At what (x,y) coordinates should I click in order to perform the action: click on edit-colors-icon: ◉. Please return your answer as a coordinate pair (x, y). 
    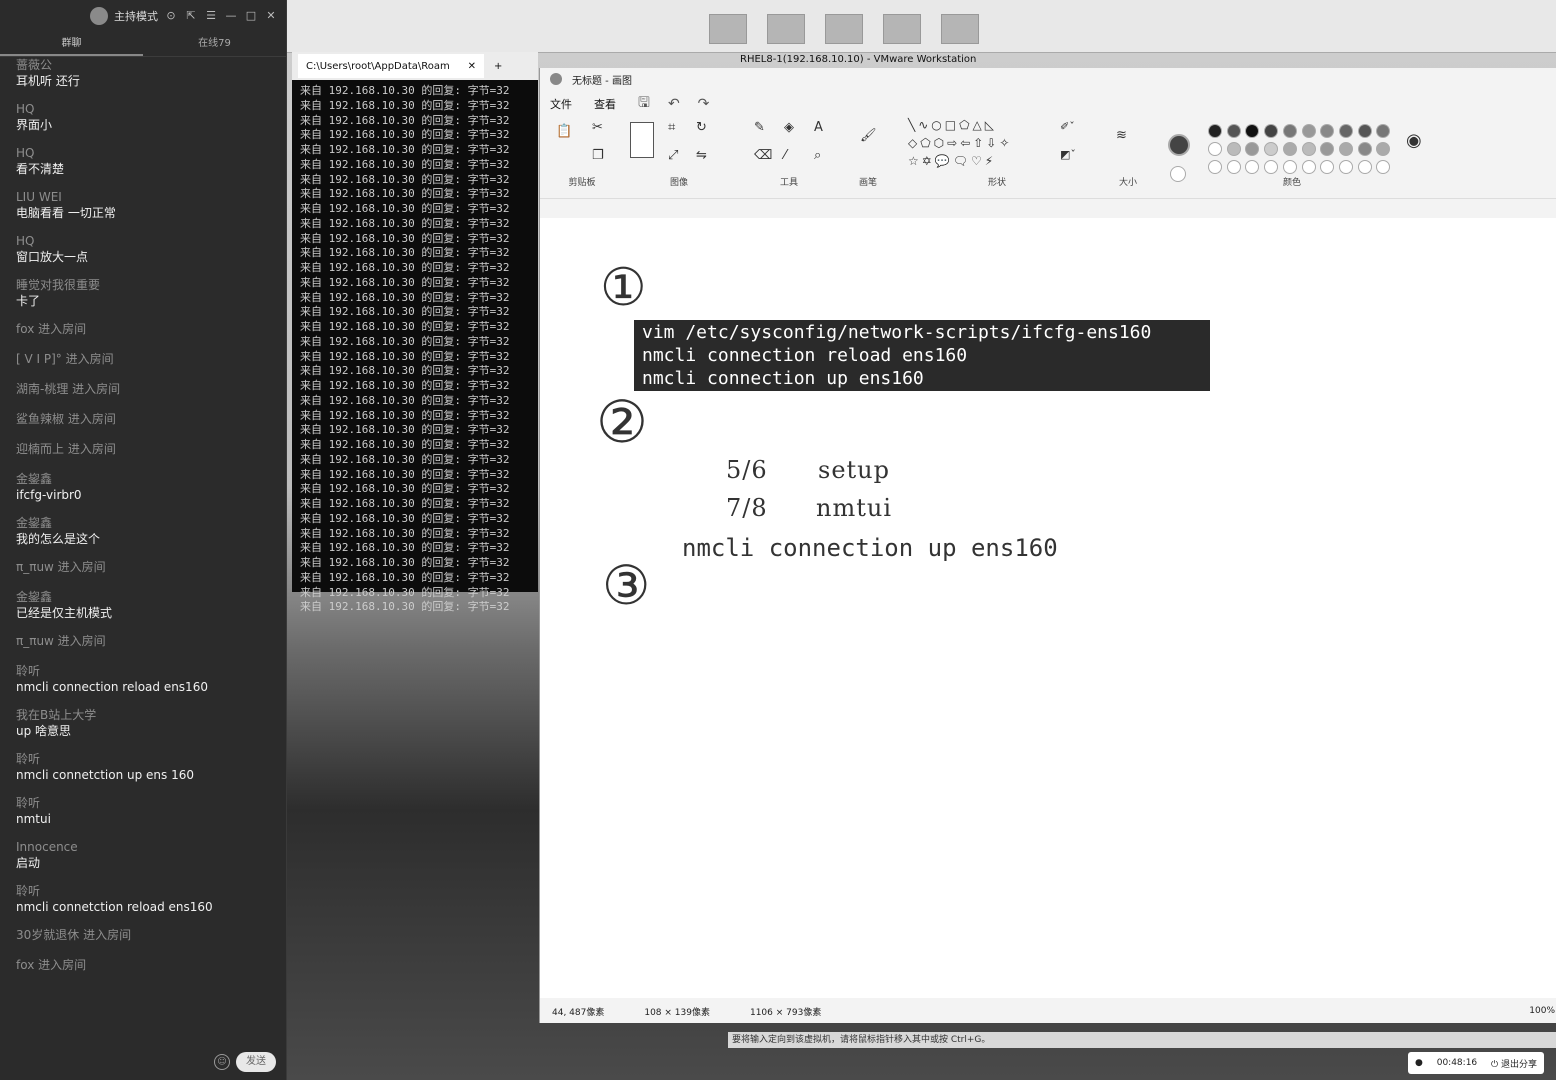
    Looking at the image, I should click on (1414, 140).